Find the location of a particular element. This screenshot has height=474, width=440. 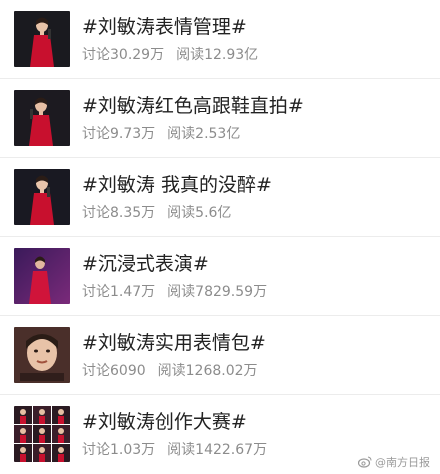

watermark: @南方日报 is located at coordinates (394, 462).